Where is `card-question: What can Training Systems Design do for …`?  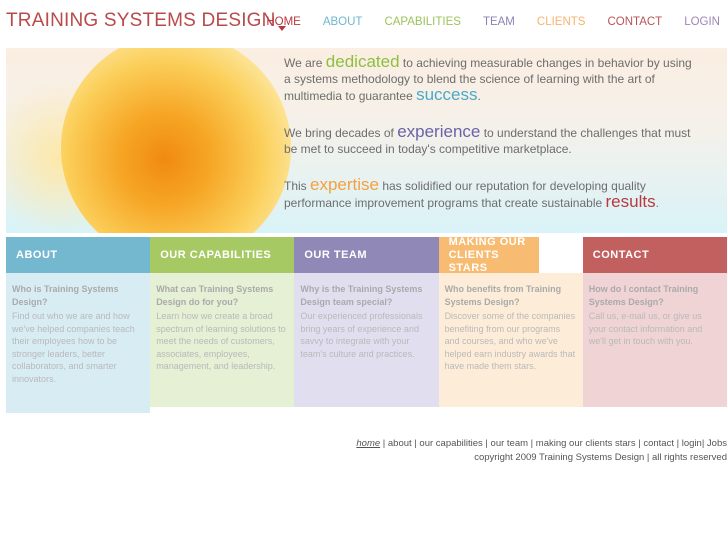
card-question: What can Training Systems Design do for … is located at coordinates (215, 295).